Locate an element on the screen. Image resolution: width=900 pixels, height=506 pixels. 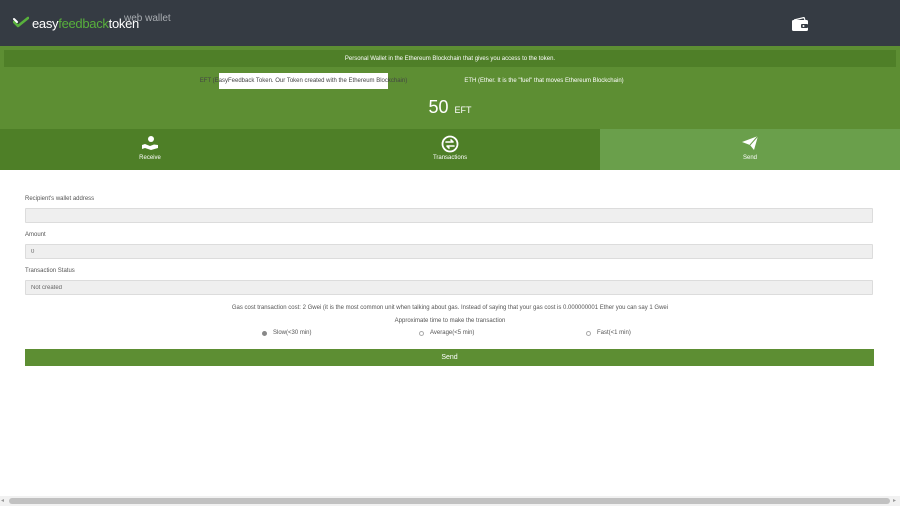
wallet-tabs: Receive Transactions Send is located at coordinates (450, 149).